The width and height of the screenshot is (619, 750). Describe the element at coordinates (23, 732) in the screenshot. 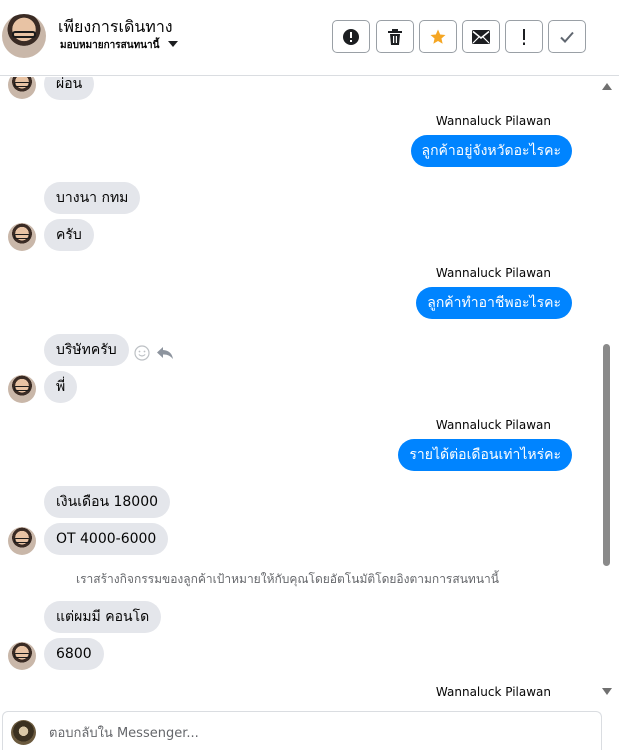

I see `page-avatar` at that location.